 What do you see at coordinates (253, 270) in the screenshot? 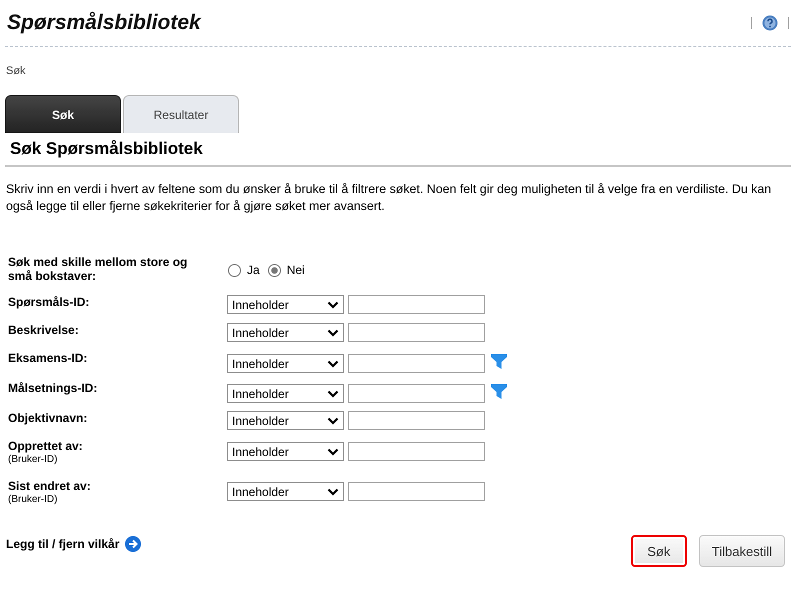
I see `radio-label: Ja` at bounding box center [253, 270].